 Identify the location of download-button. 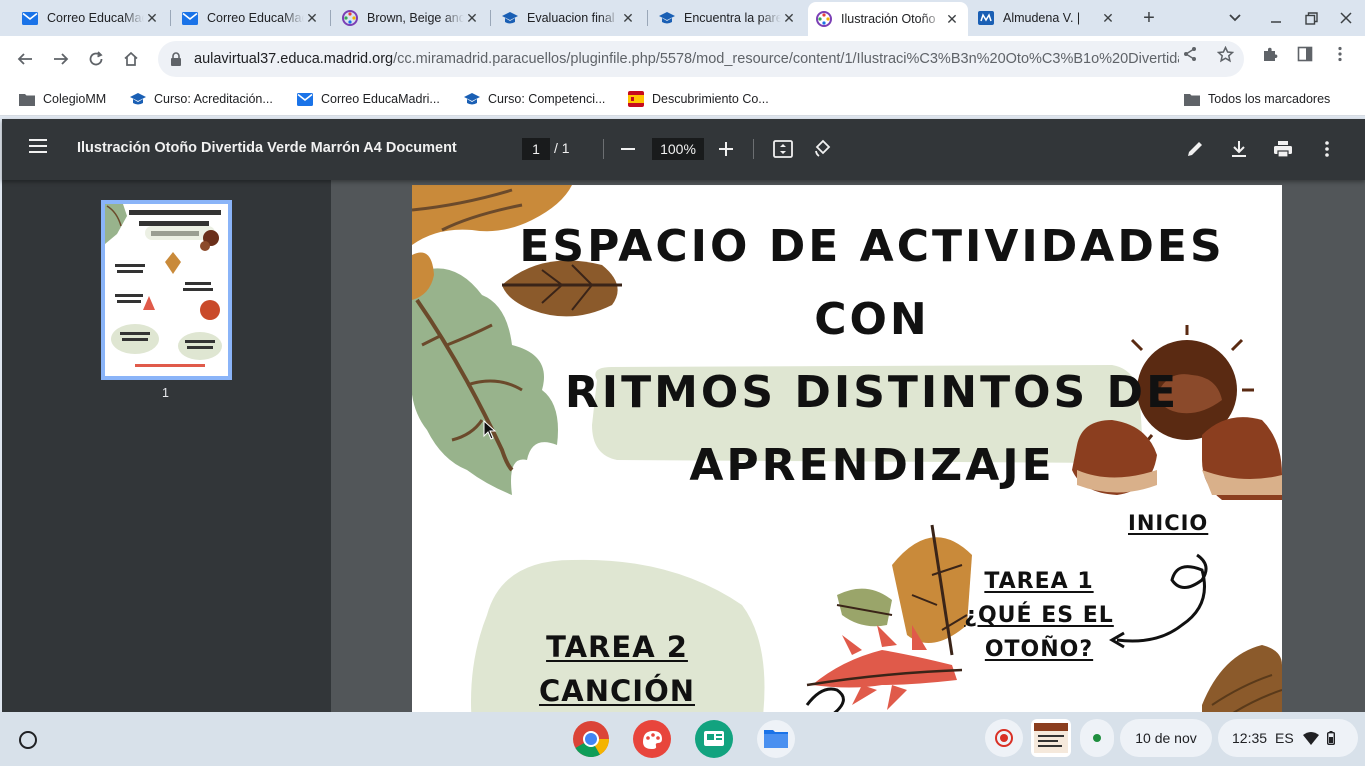
(1239, 149).